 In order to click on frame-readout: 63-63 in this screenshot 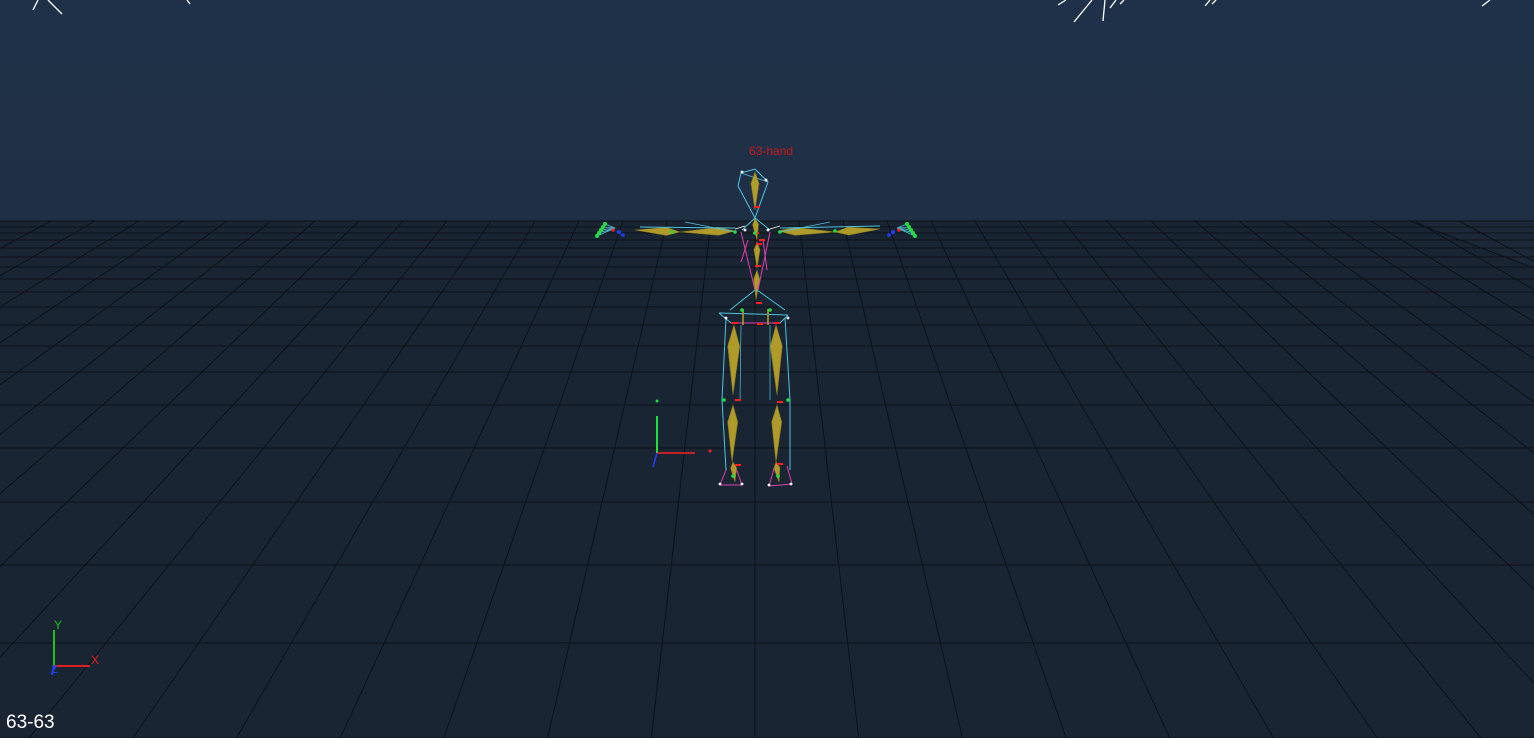, I will do `click(30, 722)`.